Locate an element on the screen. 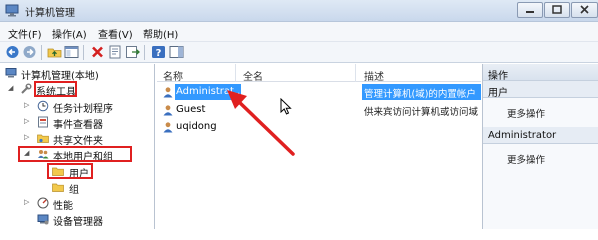 This screenshot has height=240, width=598. tree-item-shared-folders: ▷ 共享文件夹 is located at coordinates (77, 139).